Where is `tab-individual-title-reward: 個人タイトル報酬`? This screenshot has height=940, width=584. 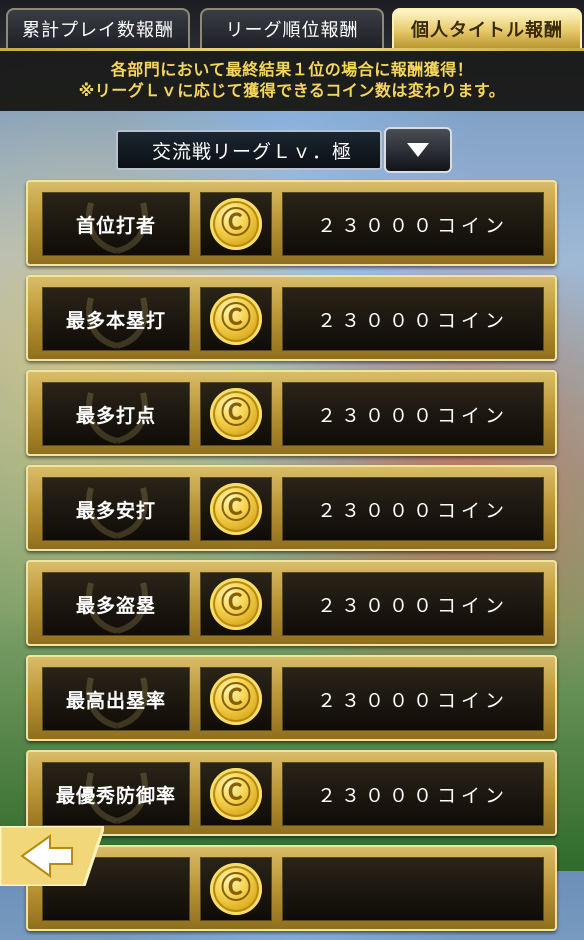
tab-individual-title-reward: 個人タイトル報酬 is located at coordinates (487, 28).